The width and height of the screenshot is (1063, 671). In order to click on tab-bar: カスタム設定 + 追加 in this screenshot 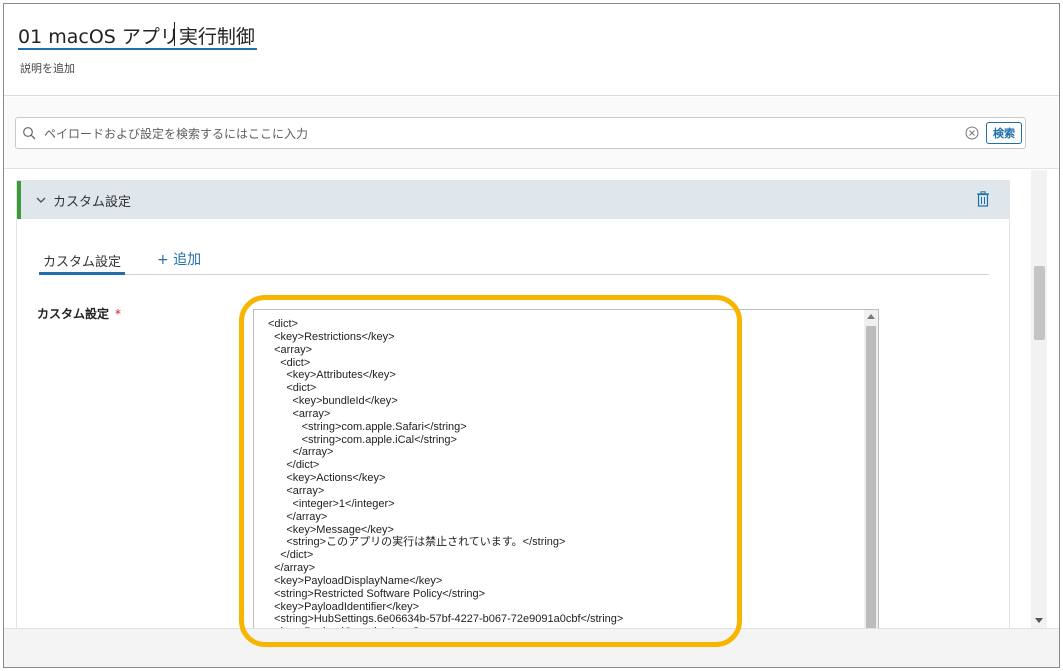, I will do `click(514, 261)`.